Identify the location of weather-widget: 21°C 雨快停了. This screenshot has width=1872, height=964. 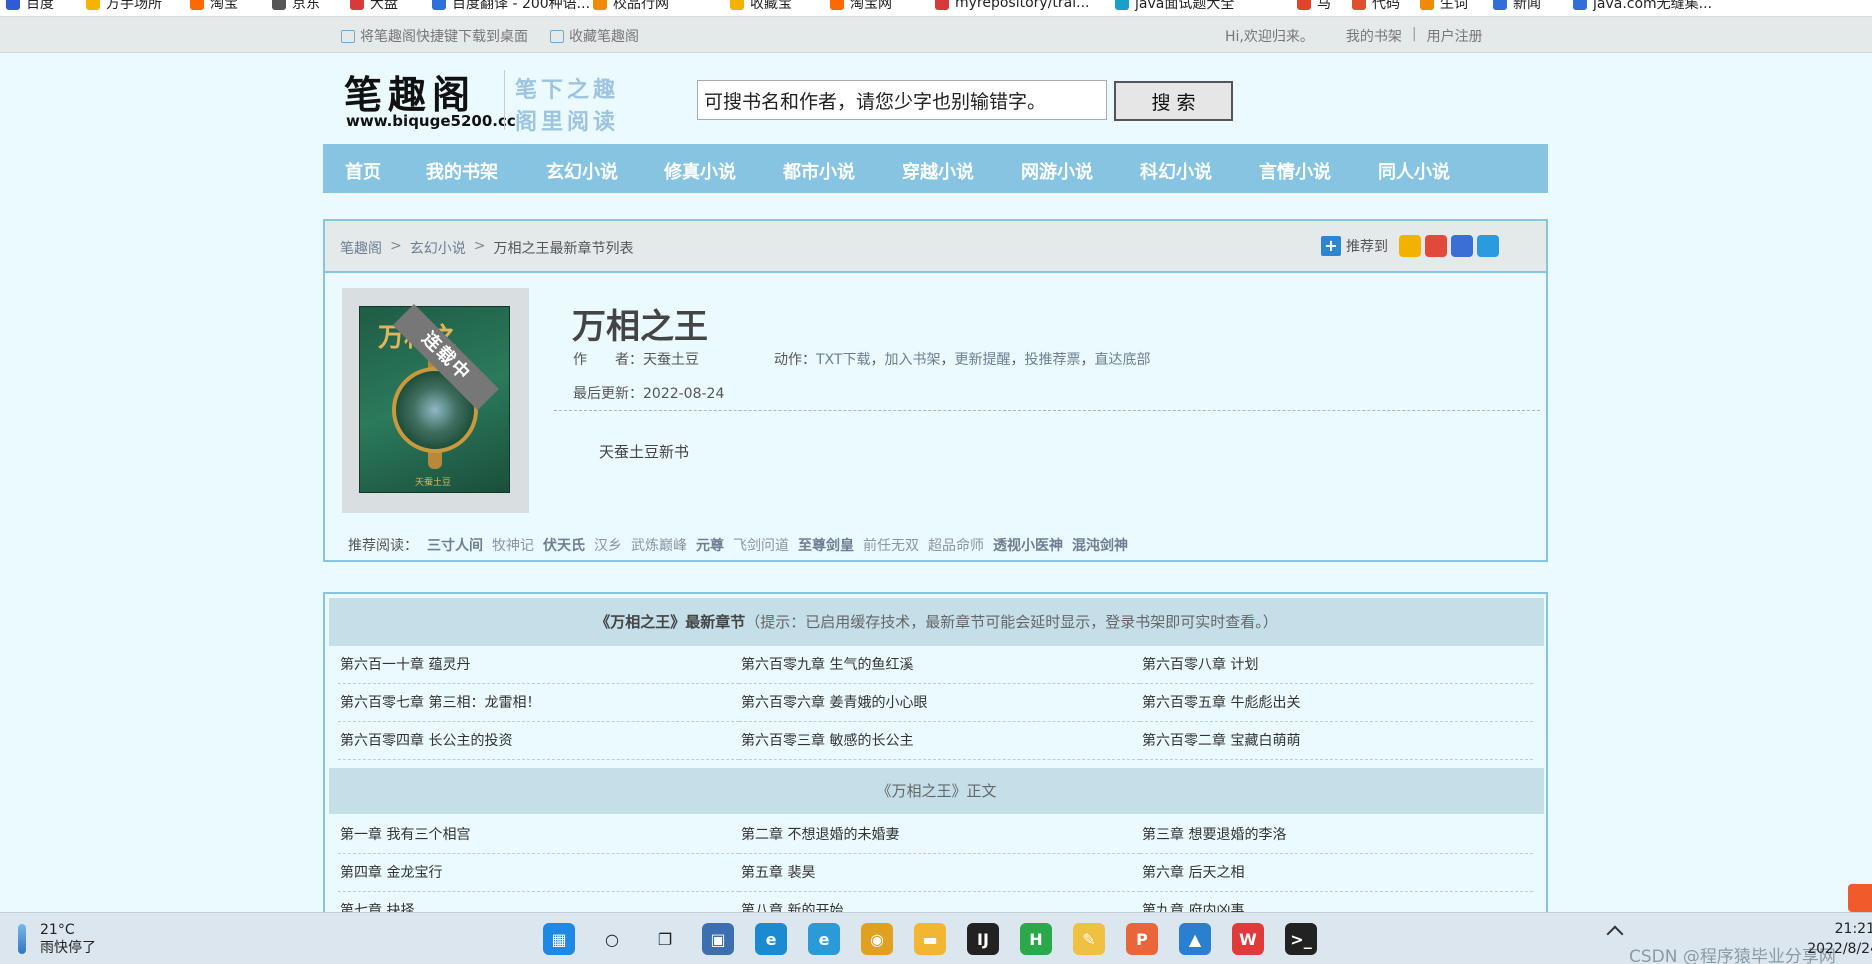
(57, 939).